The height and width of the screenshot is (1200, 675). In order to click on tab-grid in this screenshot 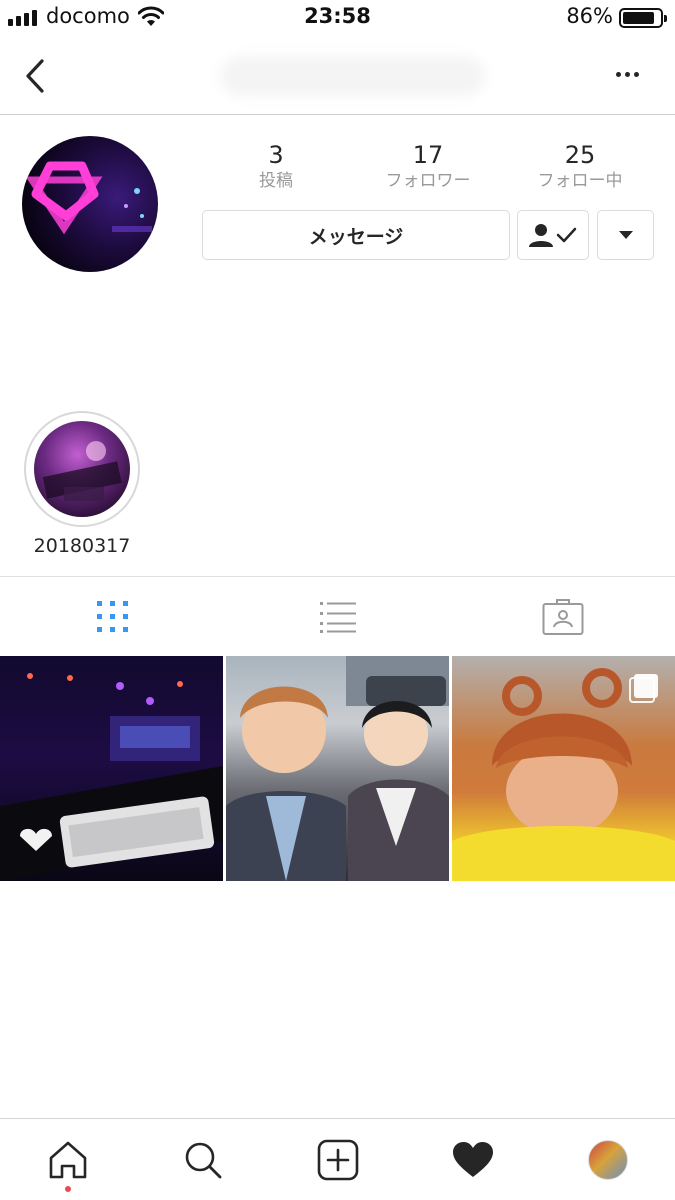, I will do `click(112, 616)`.